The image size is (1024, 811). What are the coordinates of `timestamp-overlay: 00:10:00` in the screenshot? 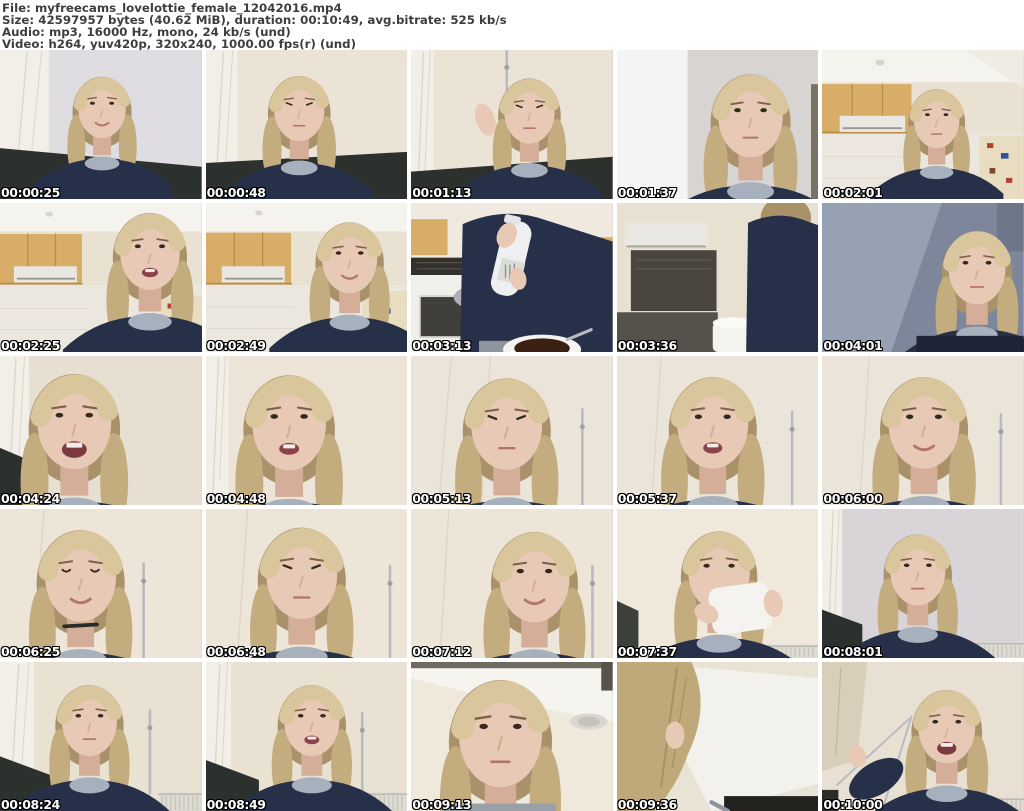 It's located at (853, 804).